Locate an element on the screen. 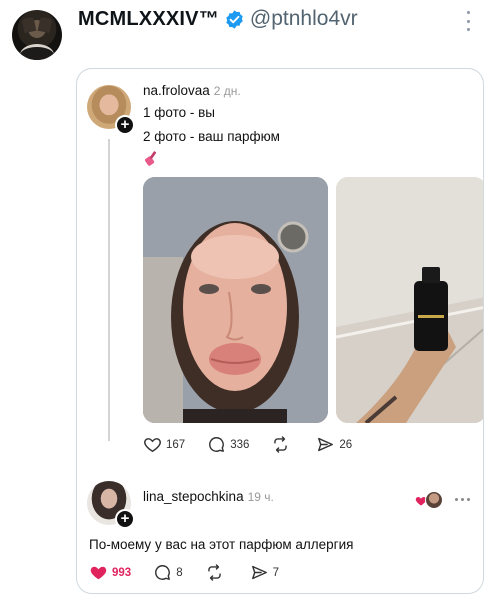  comment-button: 336 is located at coordinates (228, 444).